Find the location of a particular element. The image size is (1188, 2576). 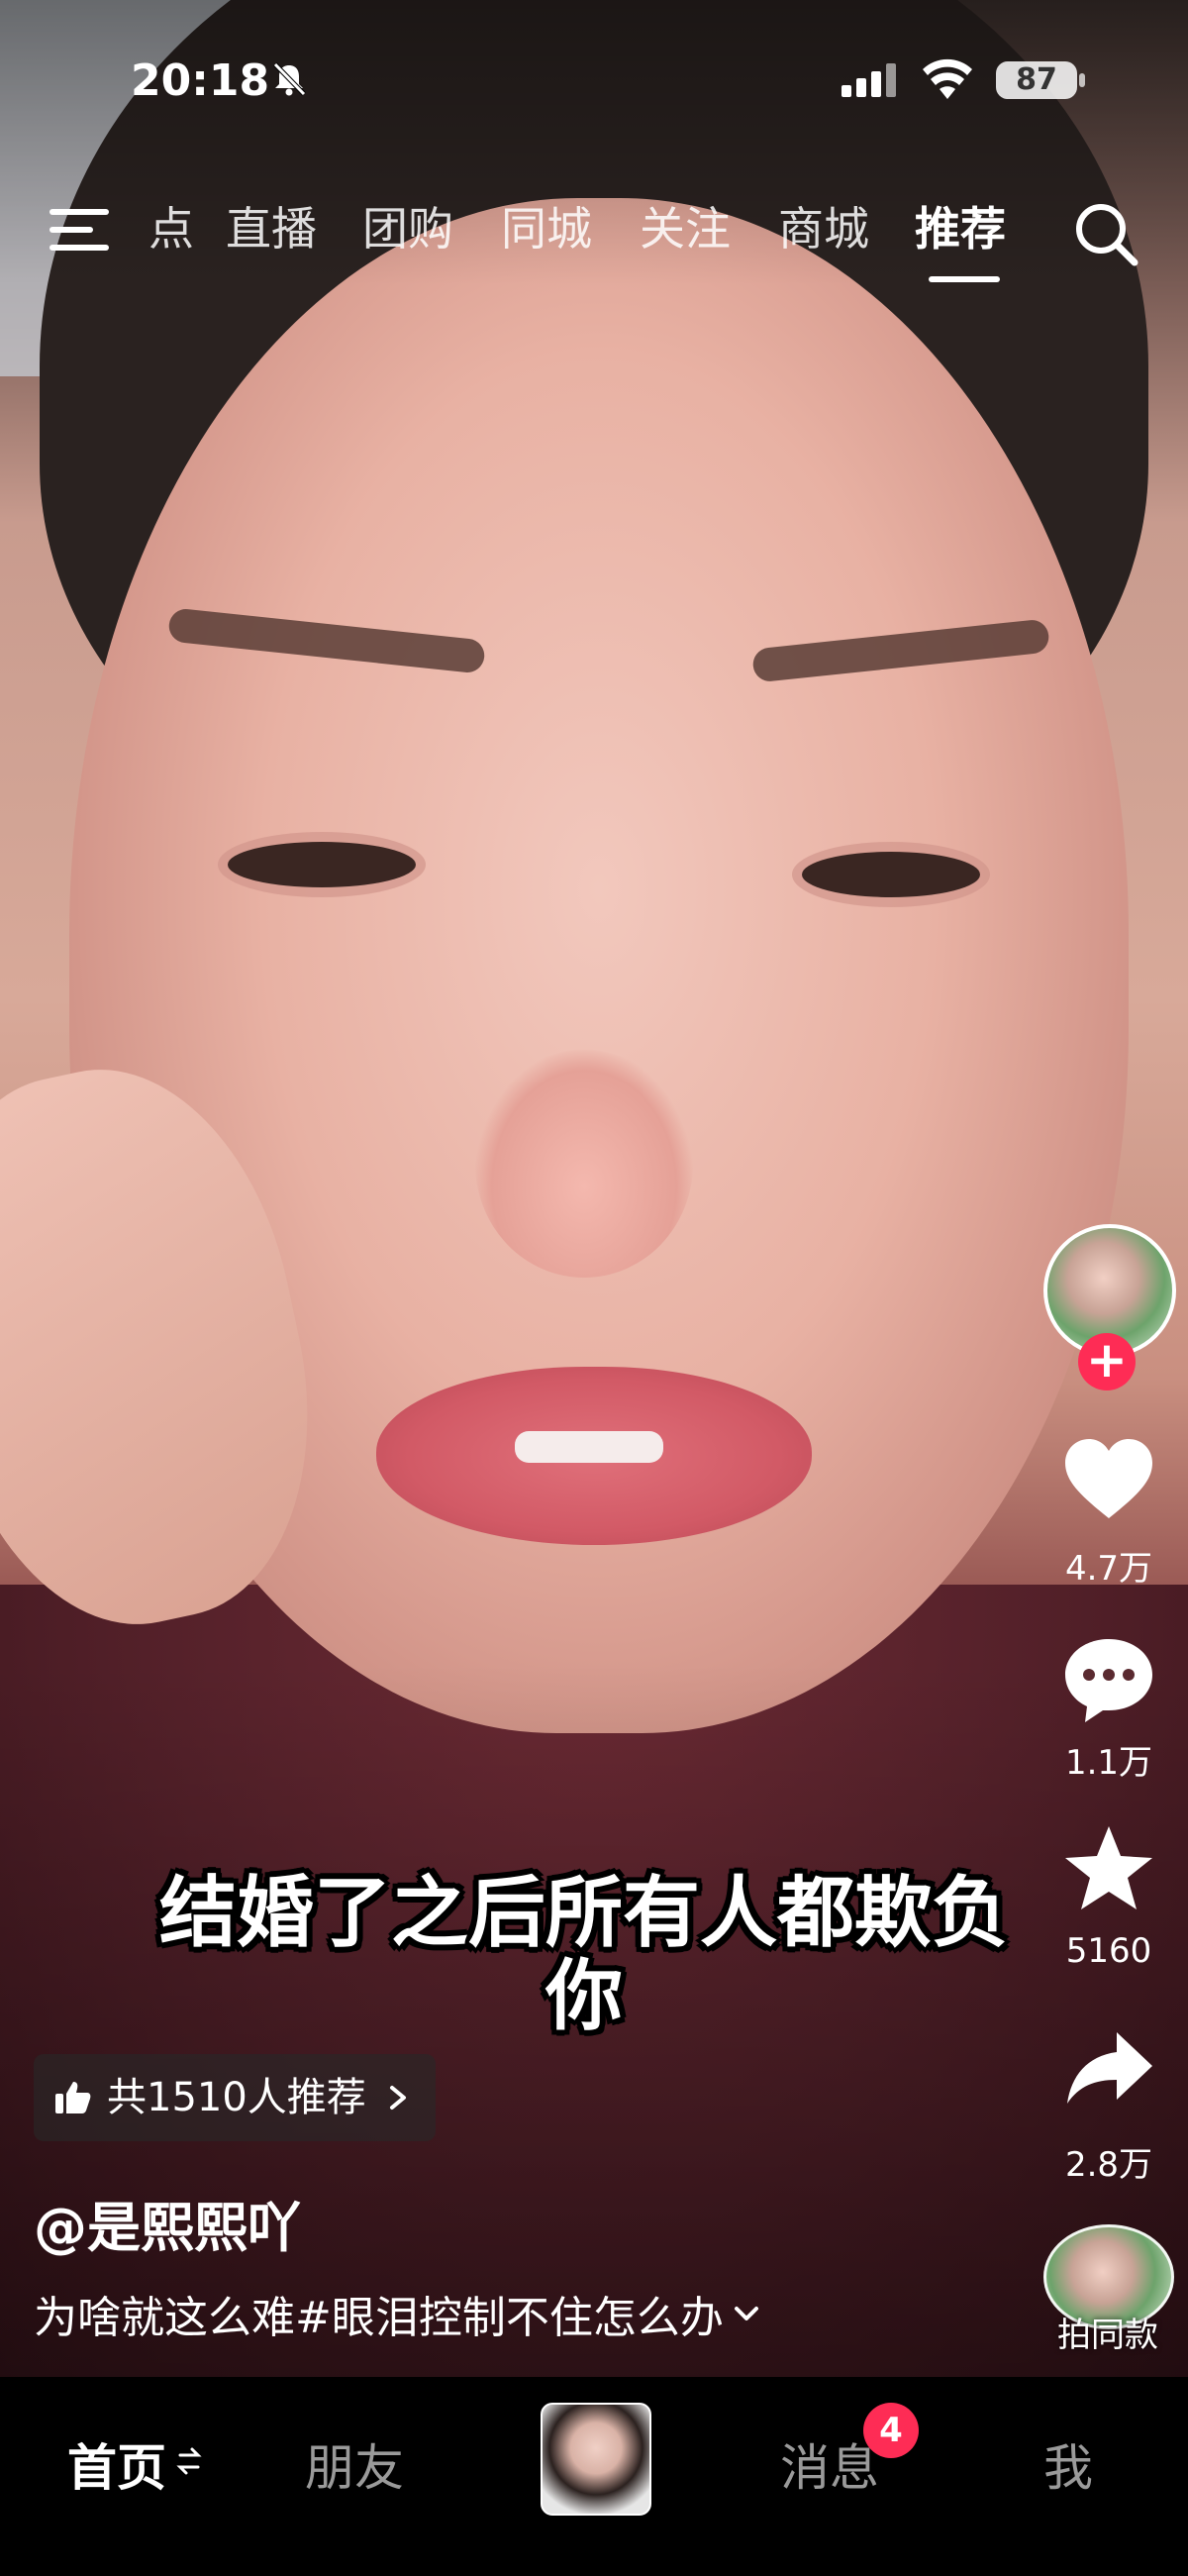

nav-me: 我 is located at coordinates (1068, 2464).